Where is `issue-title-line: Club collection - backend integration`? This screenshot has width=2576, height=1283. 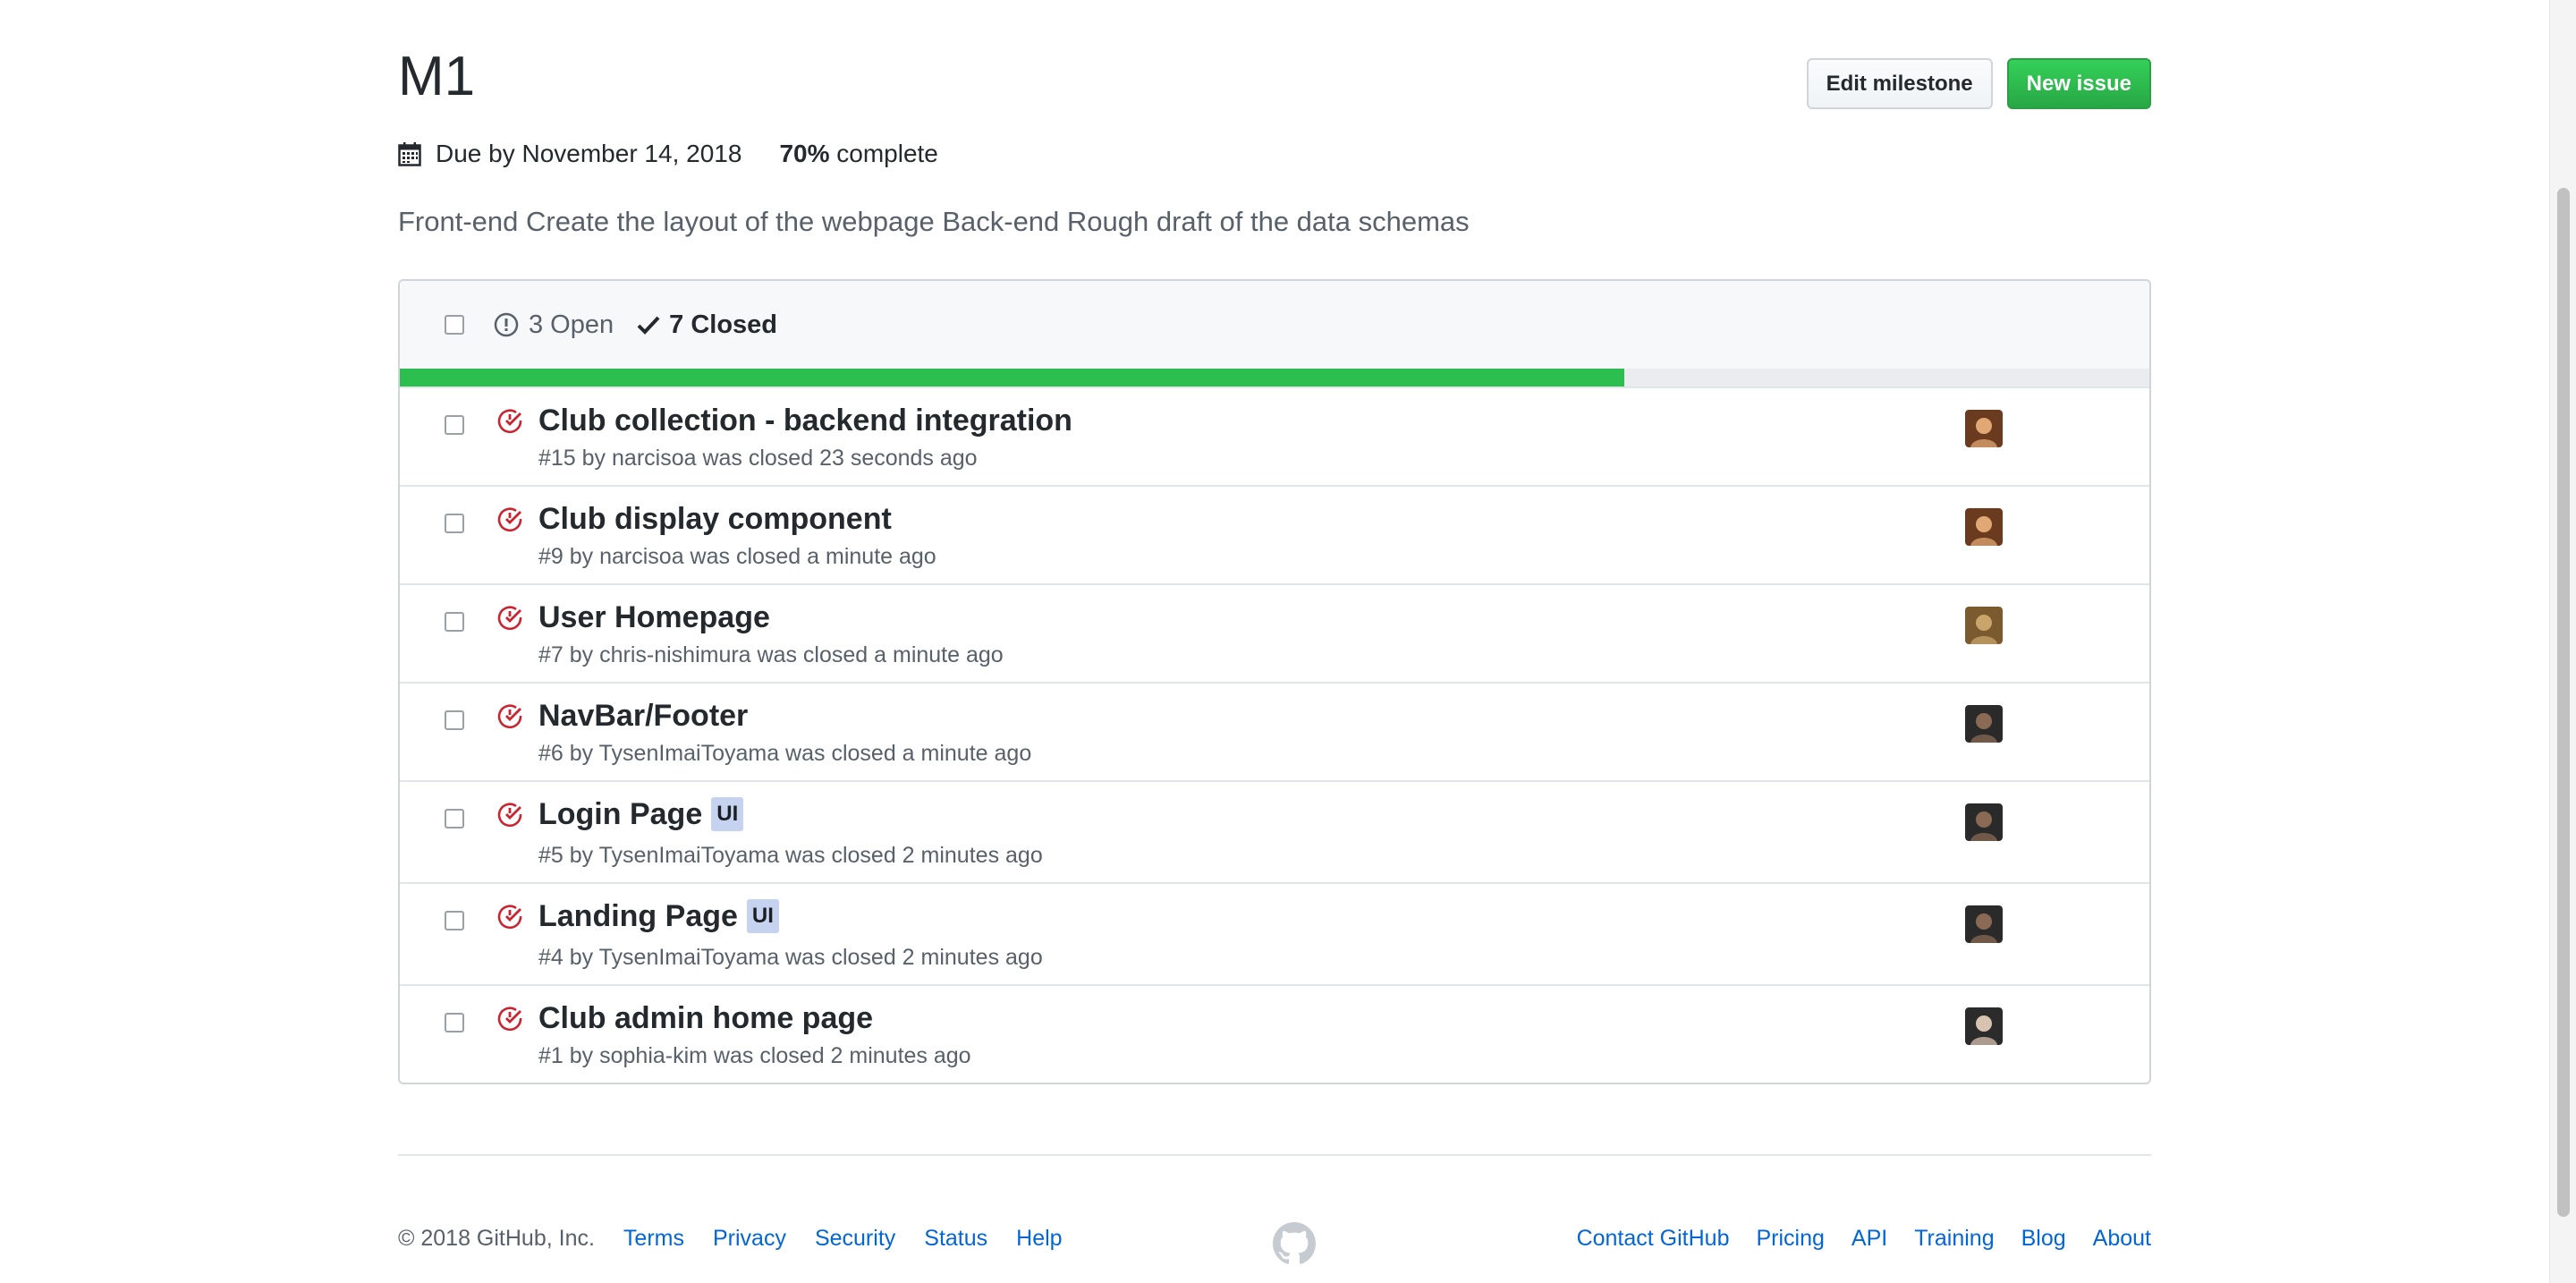 issue-title-line: Club collection - backend integration is located at coordinates (805, 420).